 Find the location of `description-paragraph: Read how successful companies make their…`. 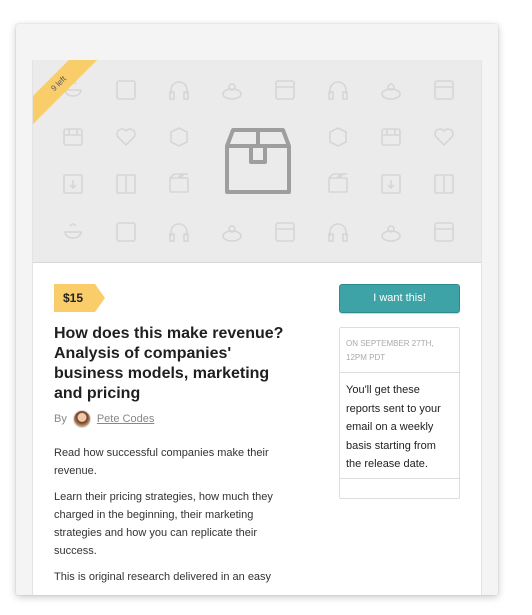

description-paragraph: Read how successful companies make their… is located at coordinates (161, 462).